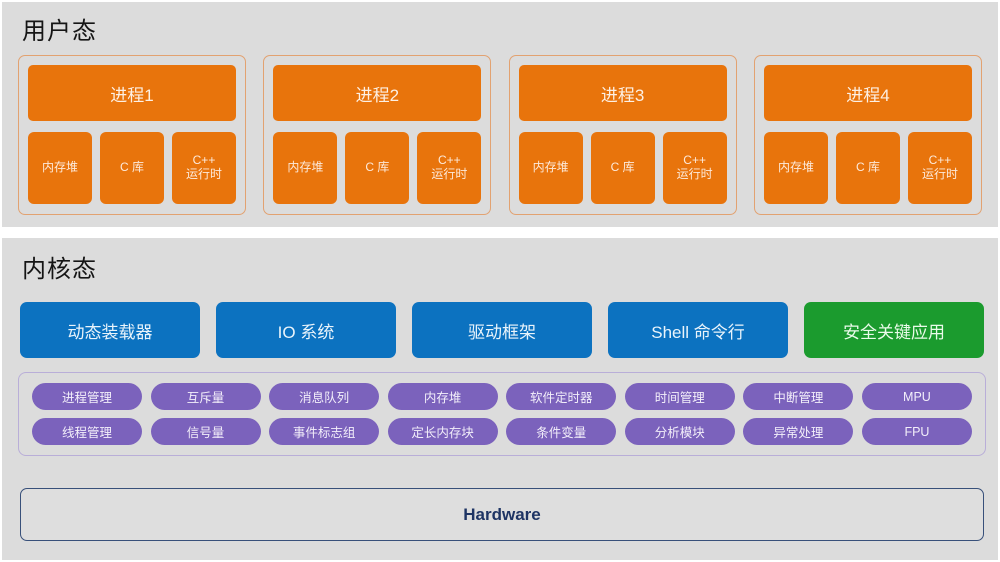  I want to click on kernel-pill-condition-variable: 条件变量, so click(561, 431).